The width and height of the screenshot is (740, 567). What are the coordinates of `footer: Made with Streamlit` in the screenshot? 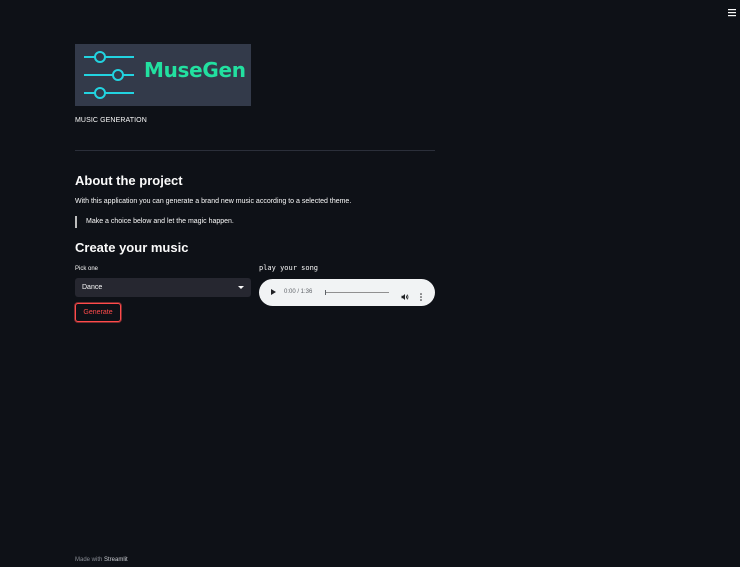 It's located at (101, 560).